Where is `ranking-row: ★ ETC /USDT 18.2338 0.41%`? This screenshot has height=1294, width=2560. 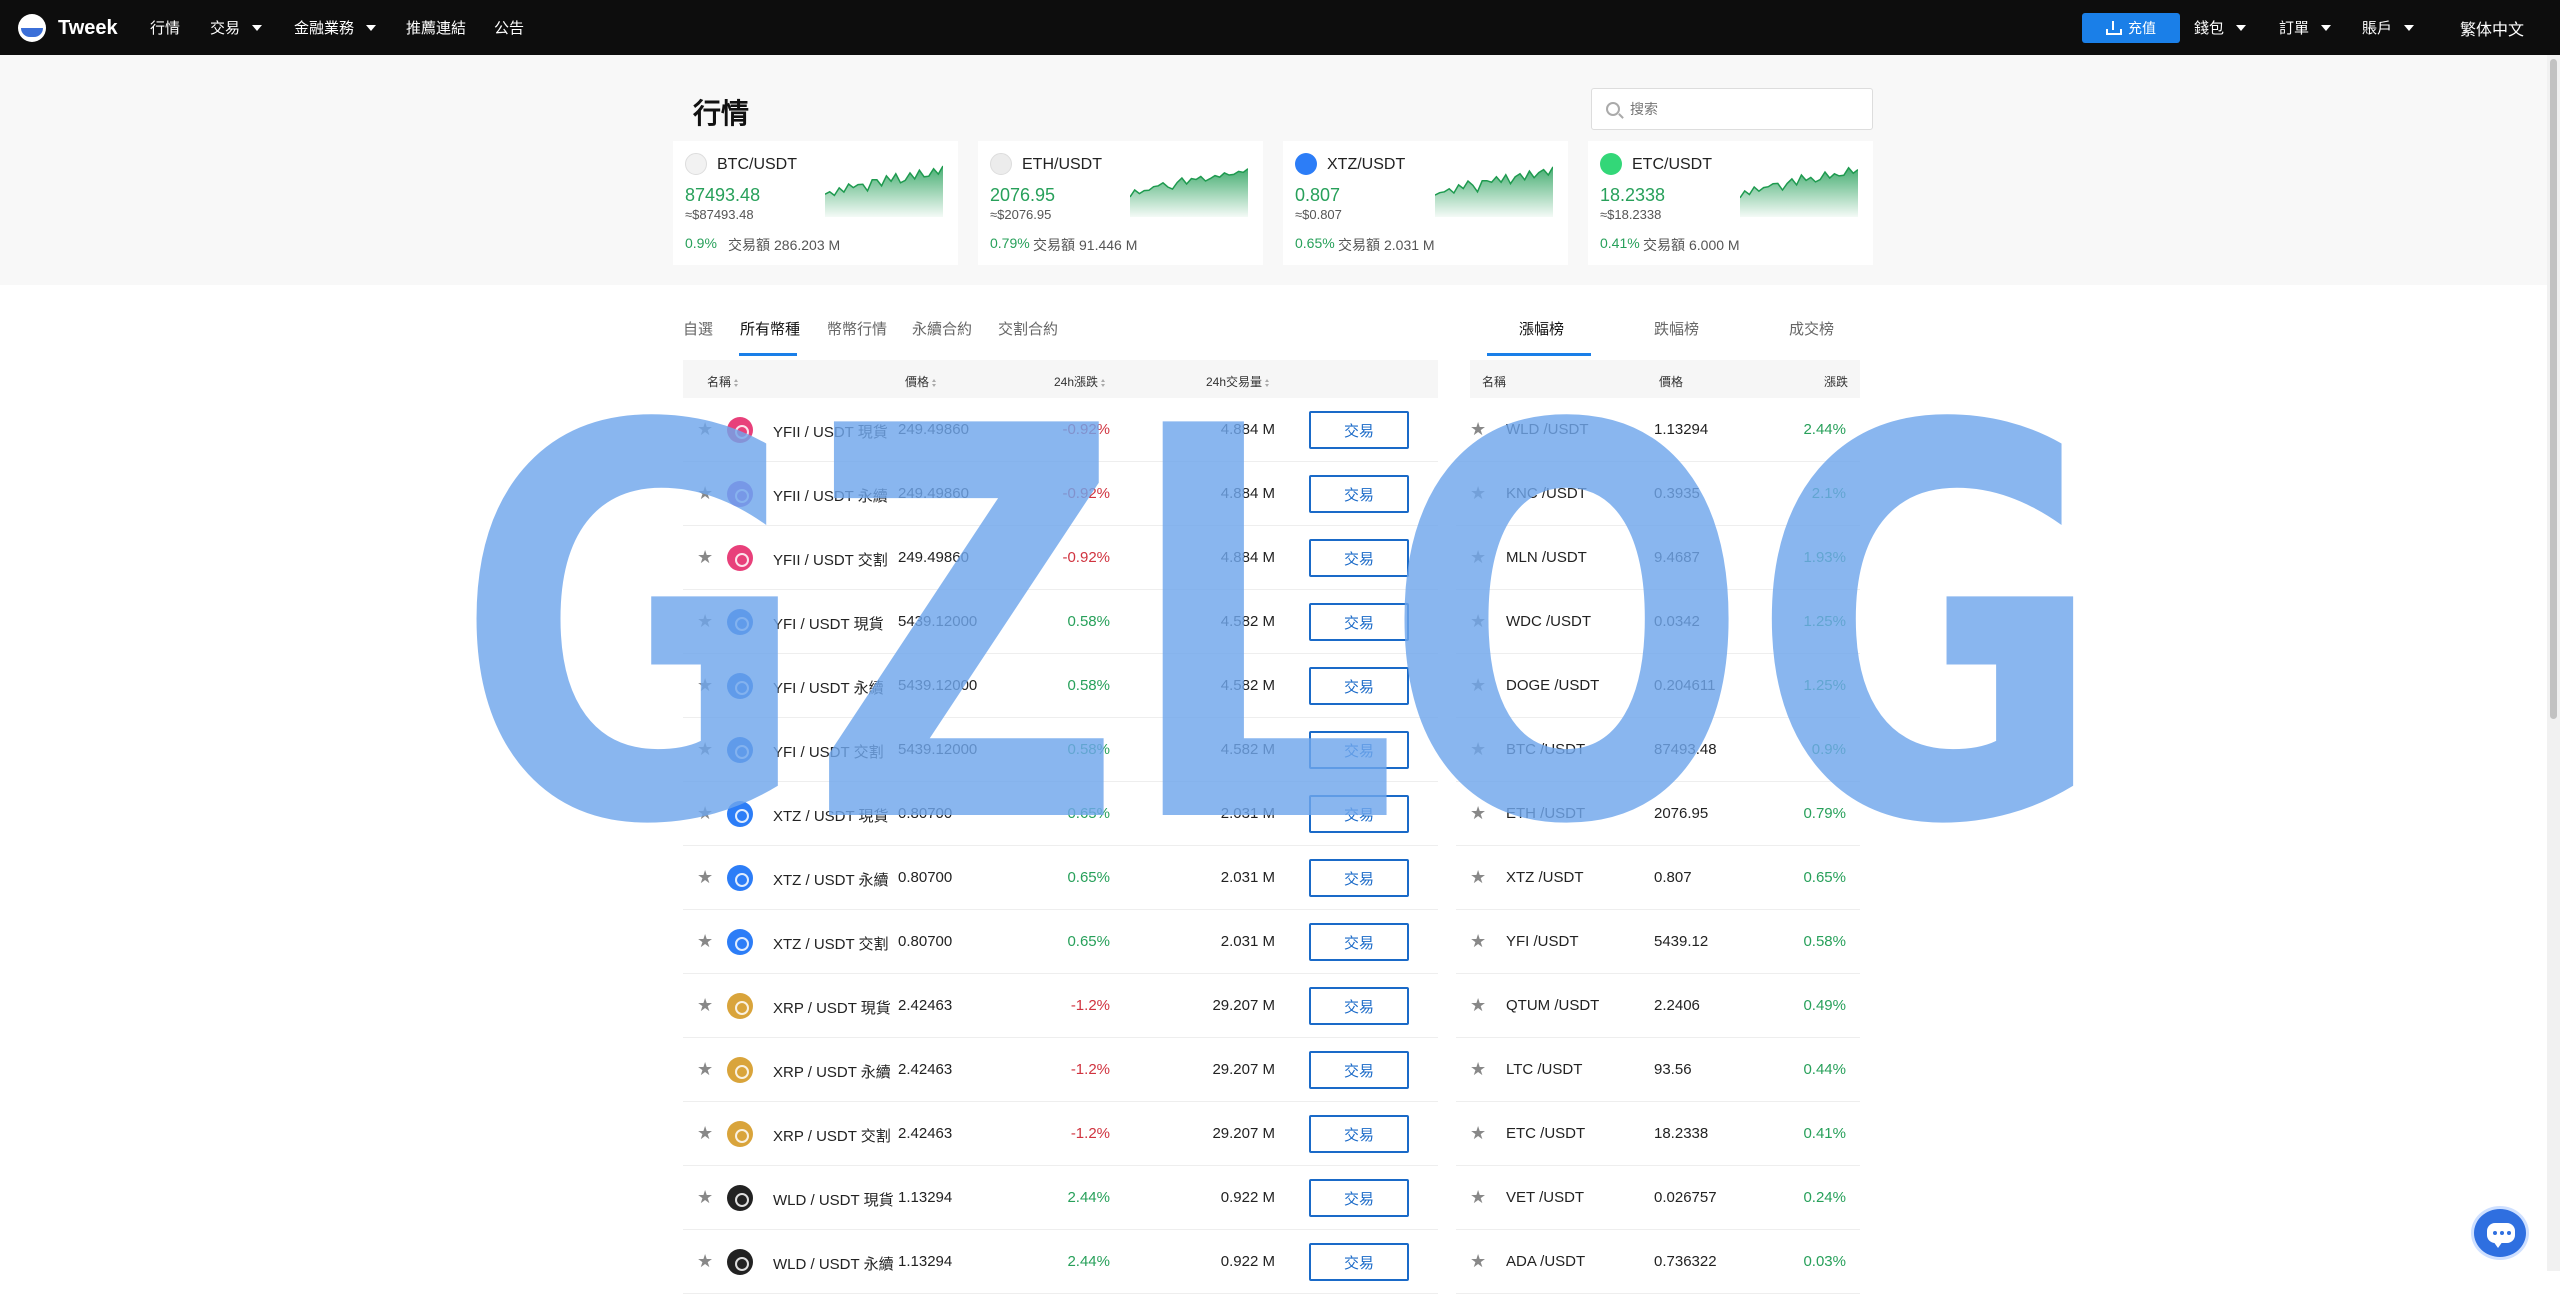 ranking-row: ★ ETC /USDT 18.2338 0.41% is located at coordinates (1658, 1134).